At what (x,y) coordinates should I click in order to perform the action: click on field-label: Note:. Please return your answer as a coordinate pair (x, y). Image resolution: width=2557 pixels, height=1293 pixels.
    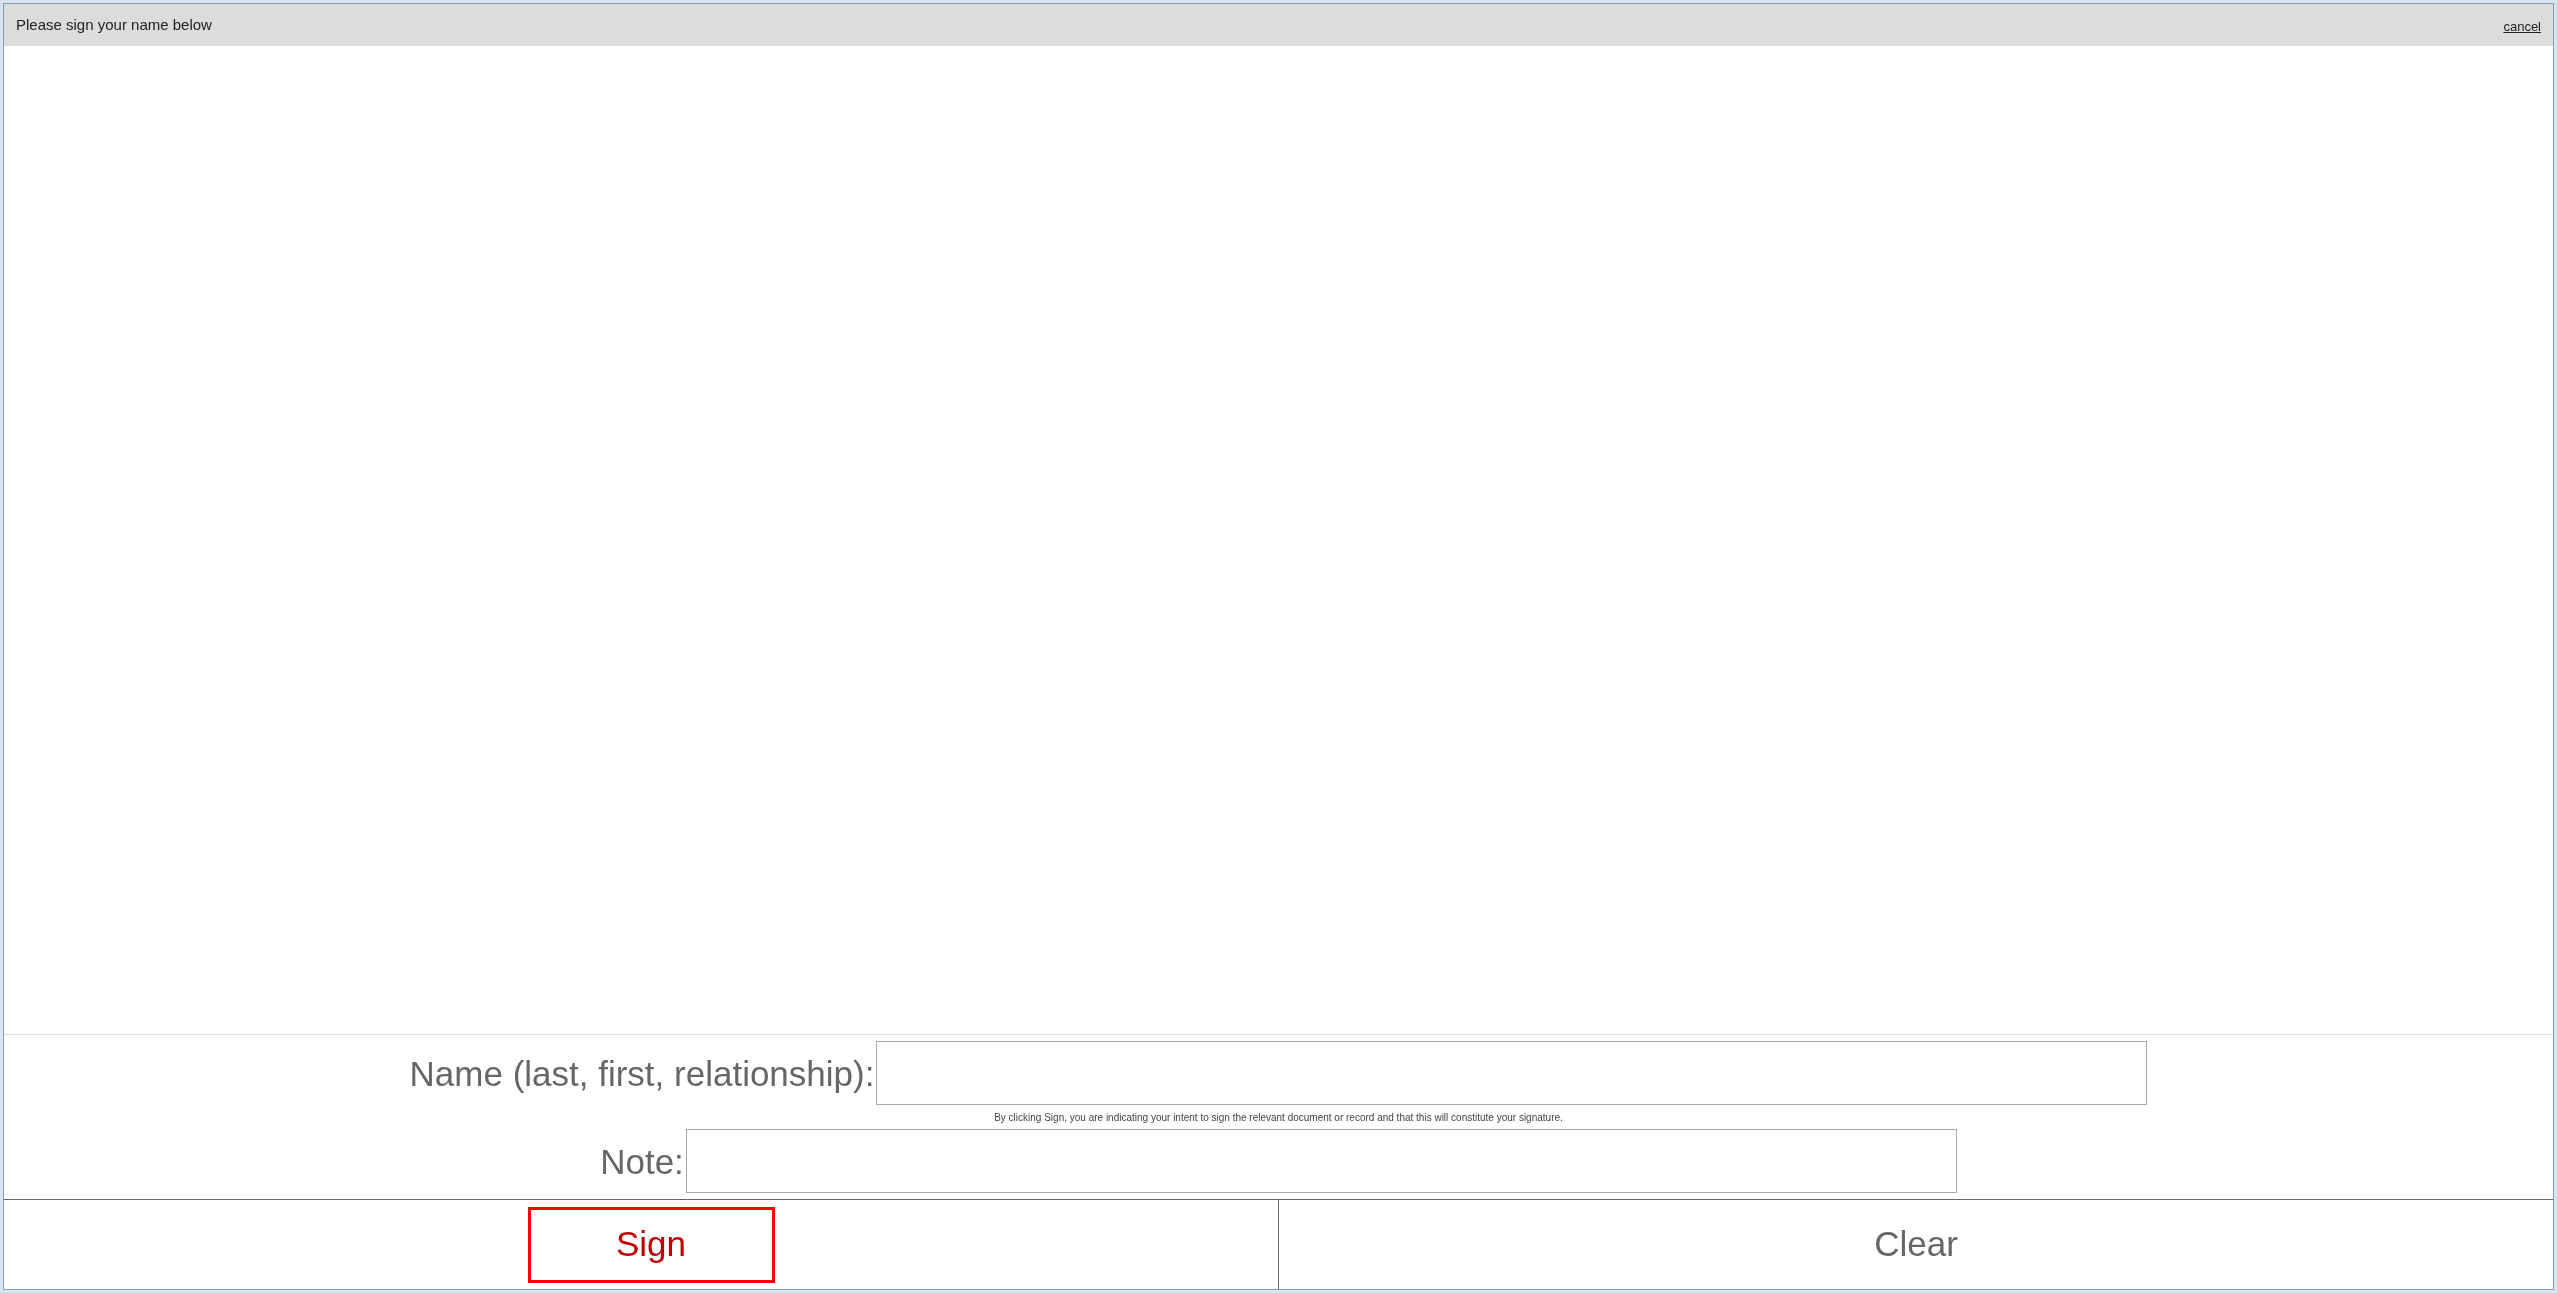
    Looking at the image, I should click on (642, 1161).